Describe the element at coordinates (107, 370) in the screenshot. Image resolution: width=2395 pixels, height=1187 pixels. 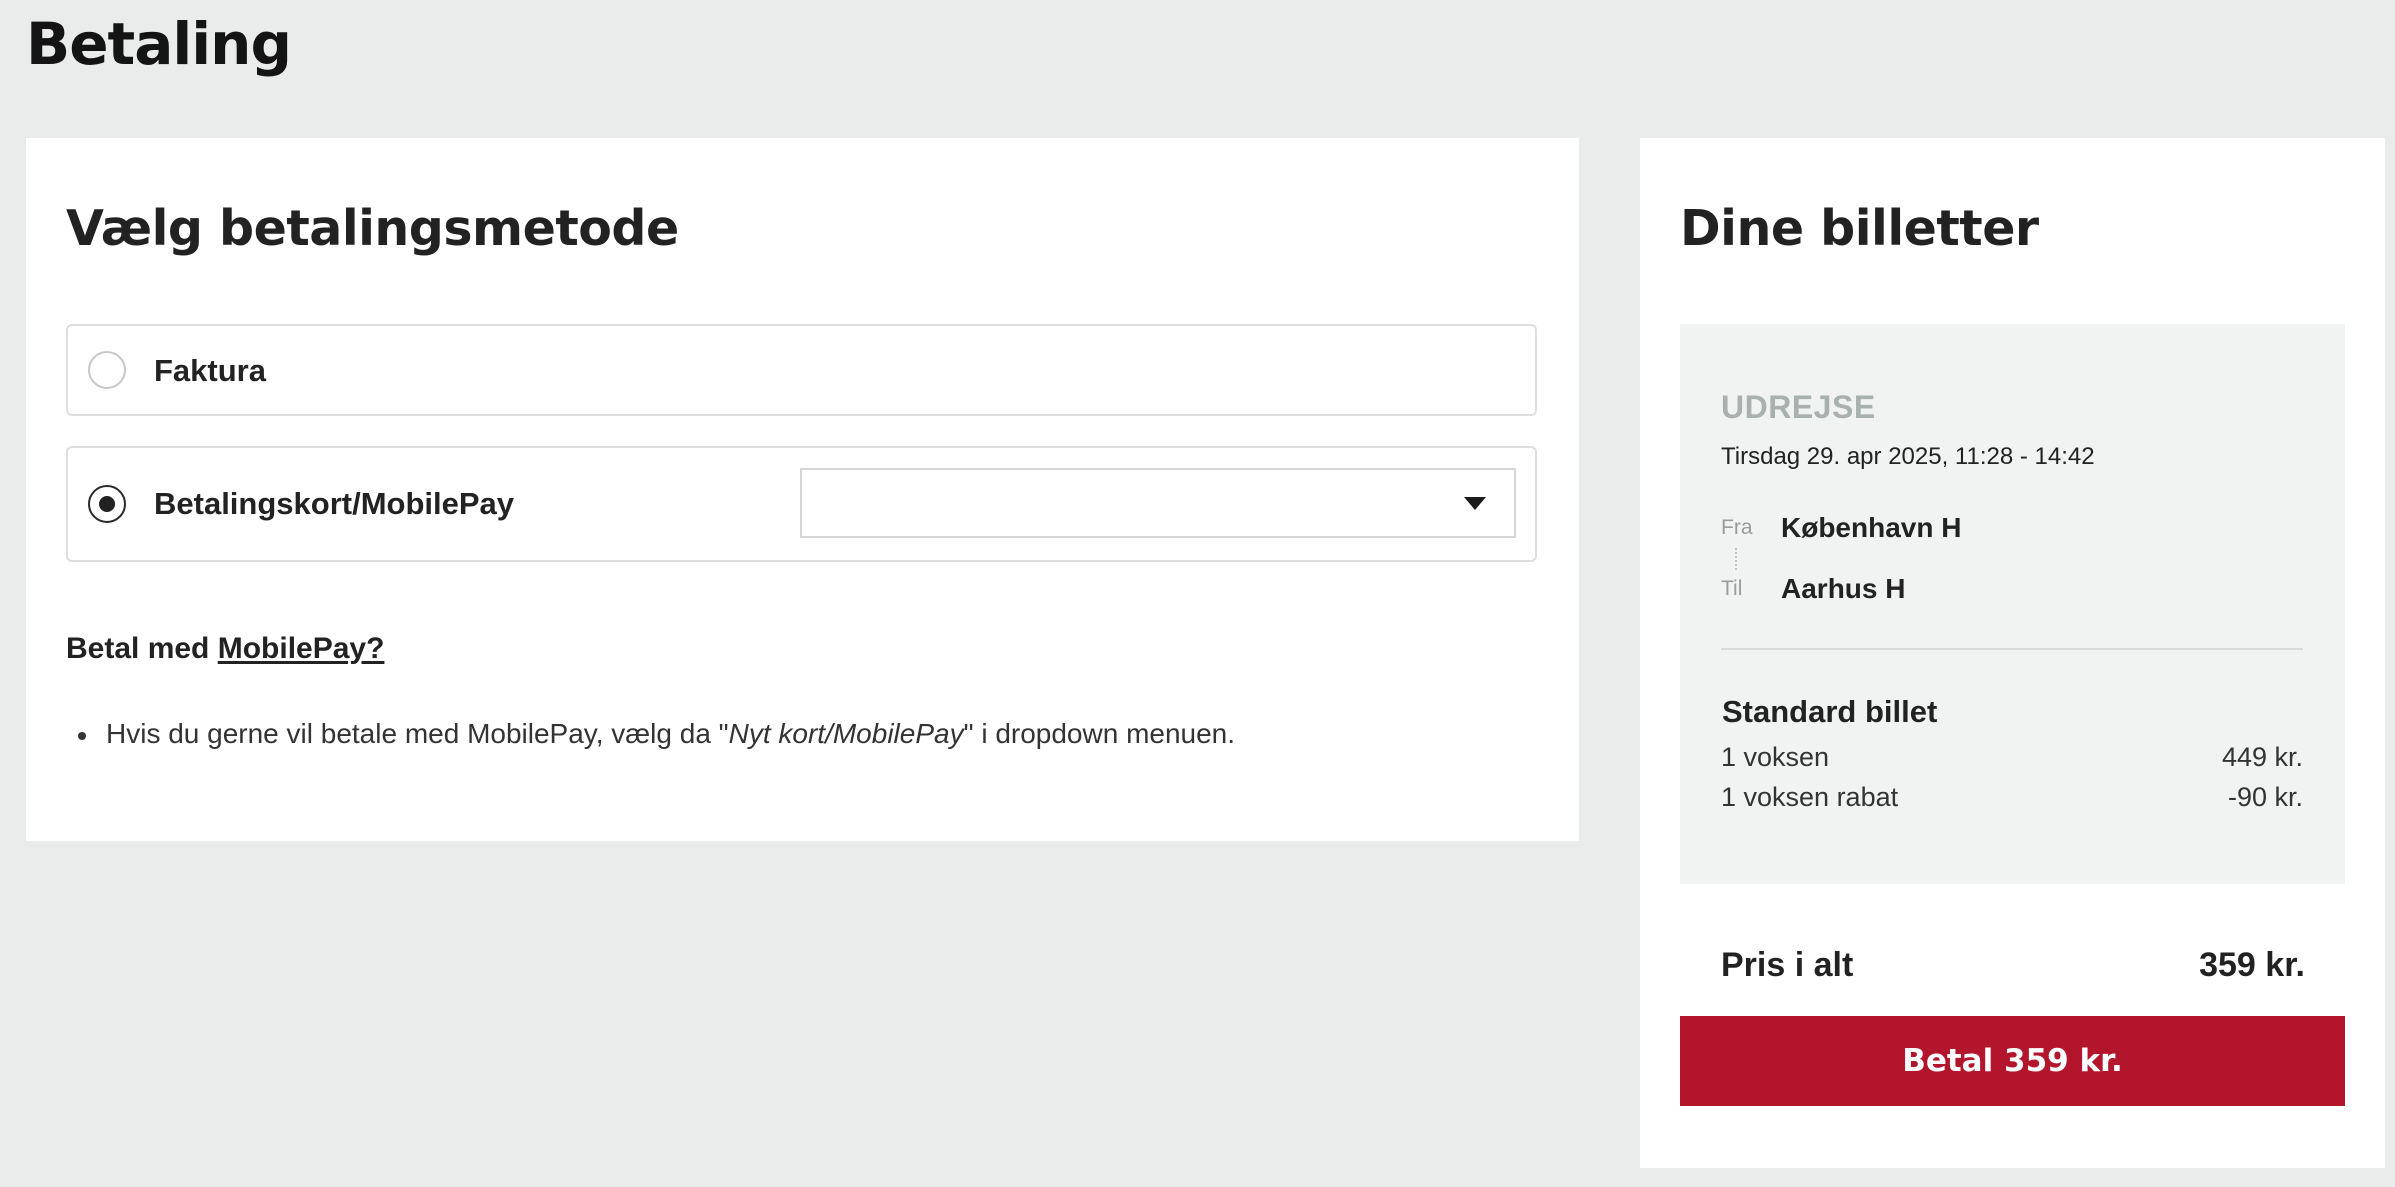
I see `radio-faktura` at that location.